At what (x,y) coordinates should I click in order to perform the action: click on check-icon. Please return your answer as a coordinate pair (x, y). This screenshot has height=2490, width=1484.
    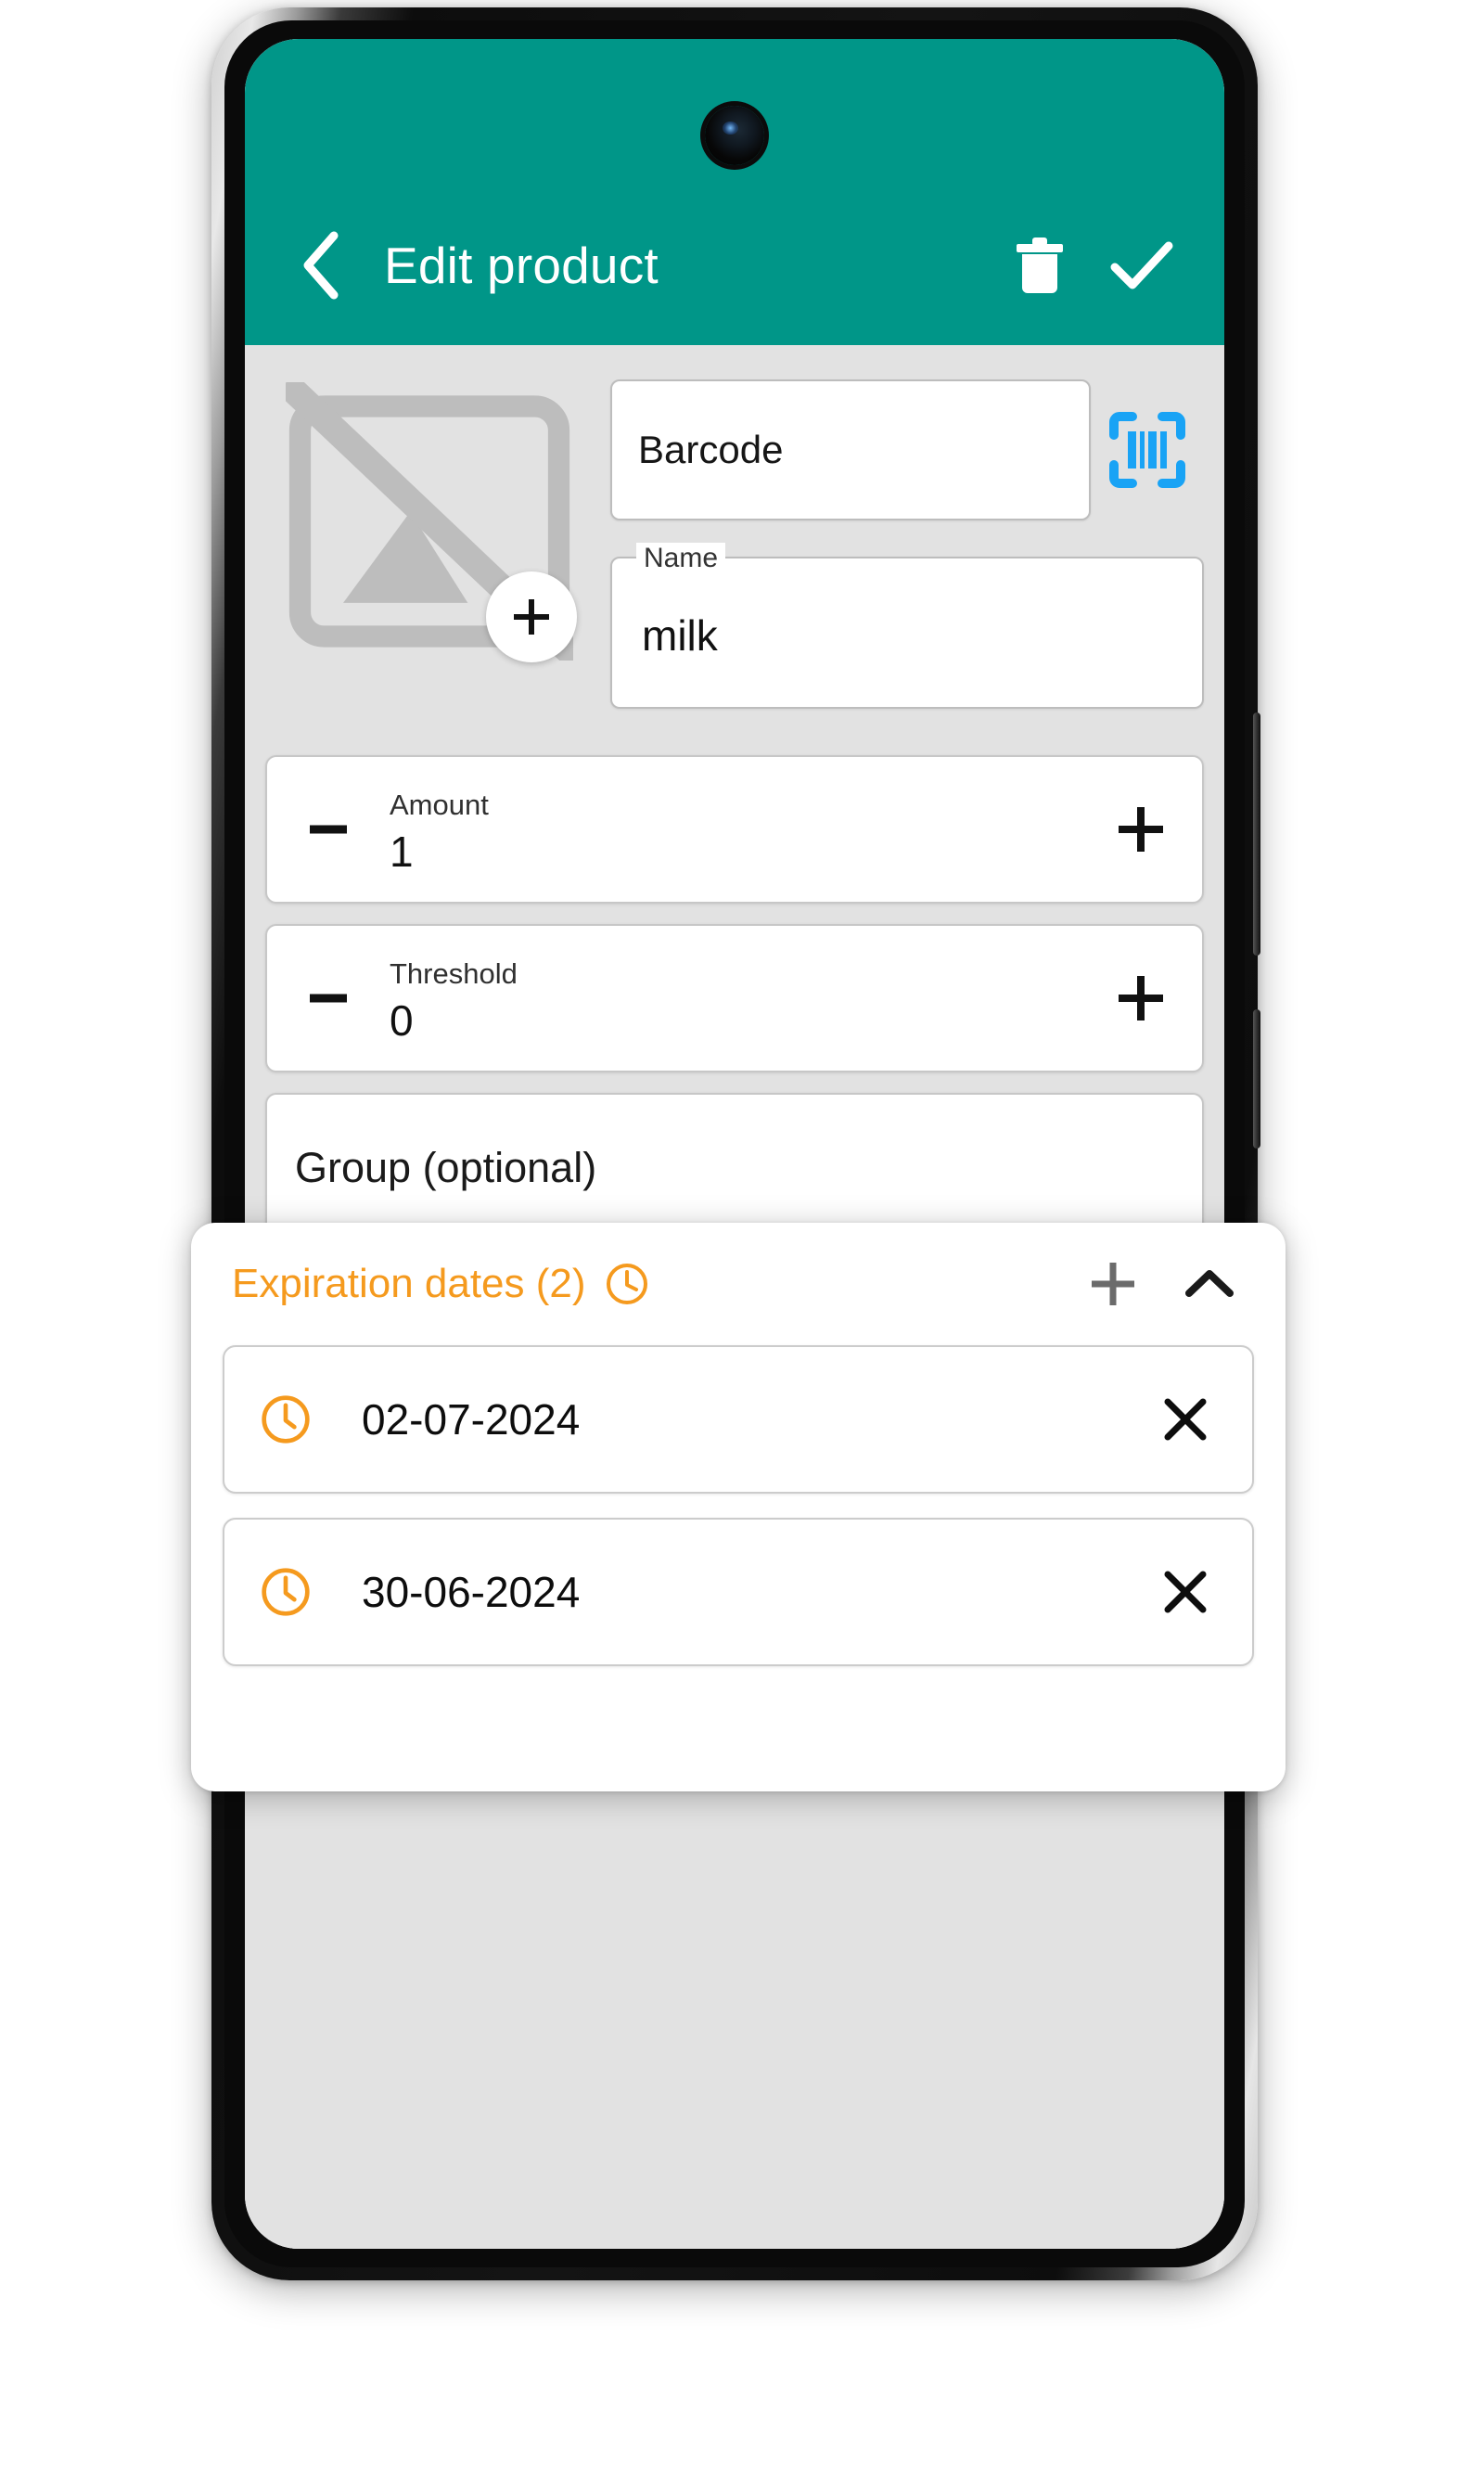
    Looking at the image, I should click on (1141, 265).